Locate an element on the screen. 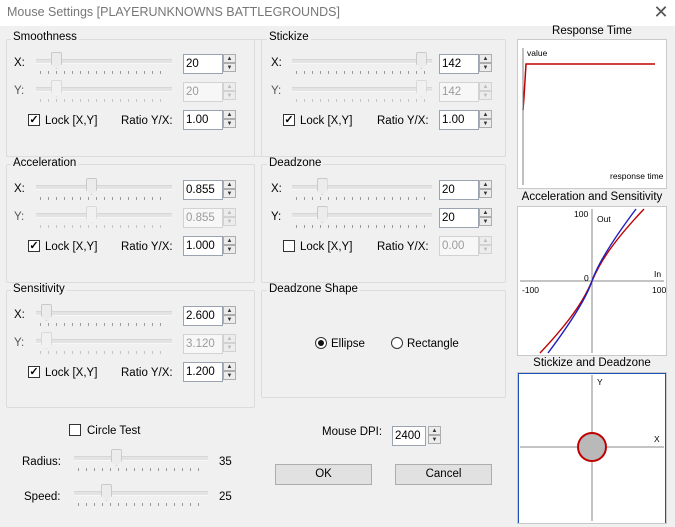 This screenshot has width=675, height=527. acceleration-ratio-up-button: ▲ is located at coordinates (229, 240).